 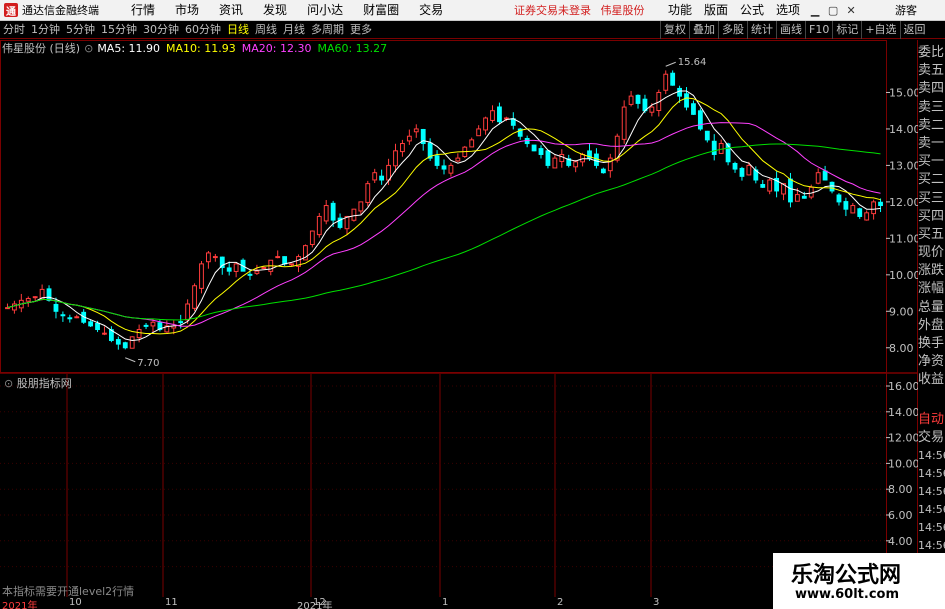 What do you see at coordinates (931, 107) in the screenshot?
I see `quote-field-label: 卖三` at bounding box center [931, 107].